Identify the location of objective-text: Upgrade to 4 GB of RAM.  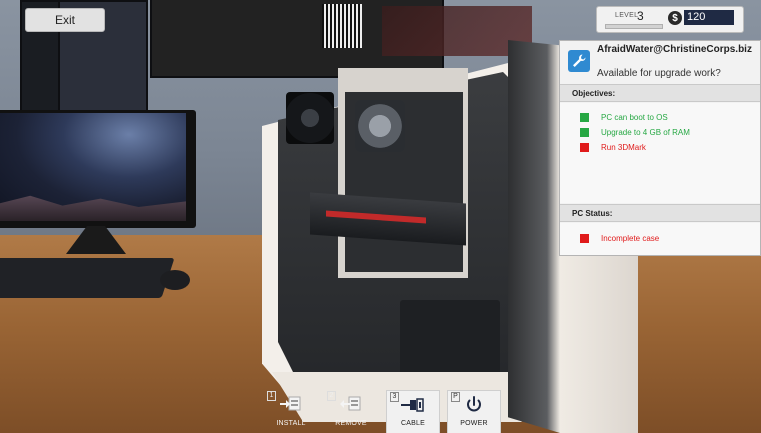
(645, 132).